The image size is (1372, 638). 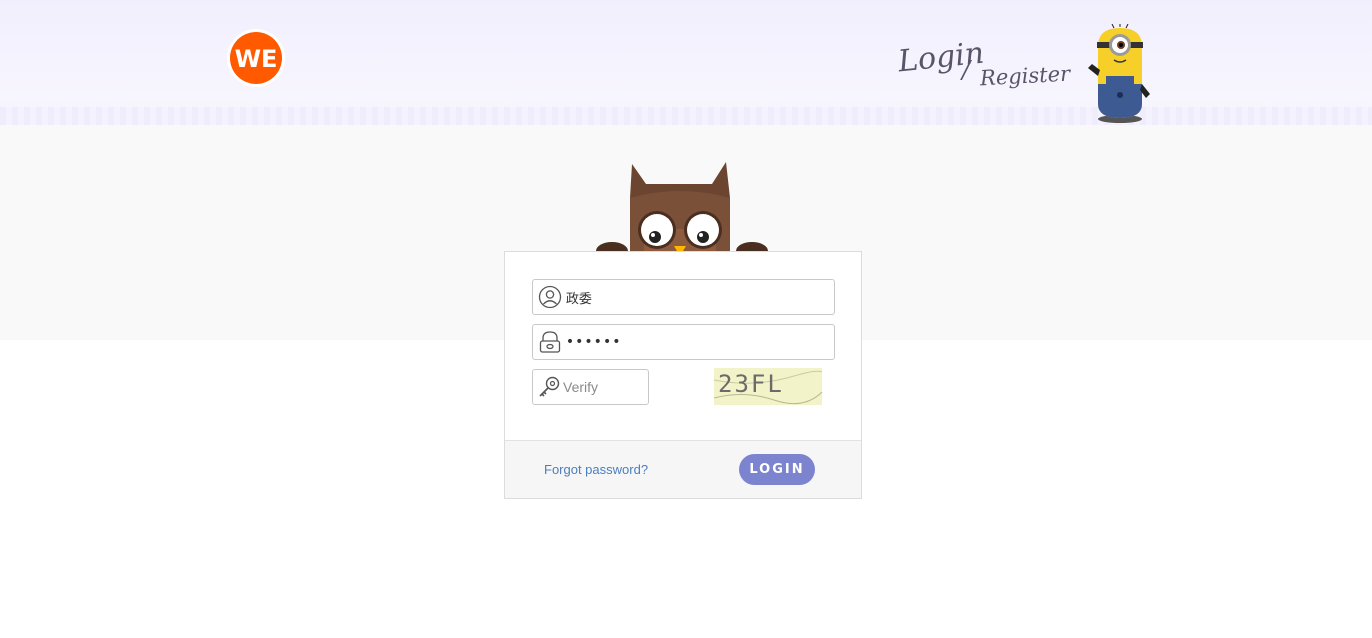 I want to click on password-input, so click(x=698, y=342).